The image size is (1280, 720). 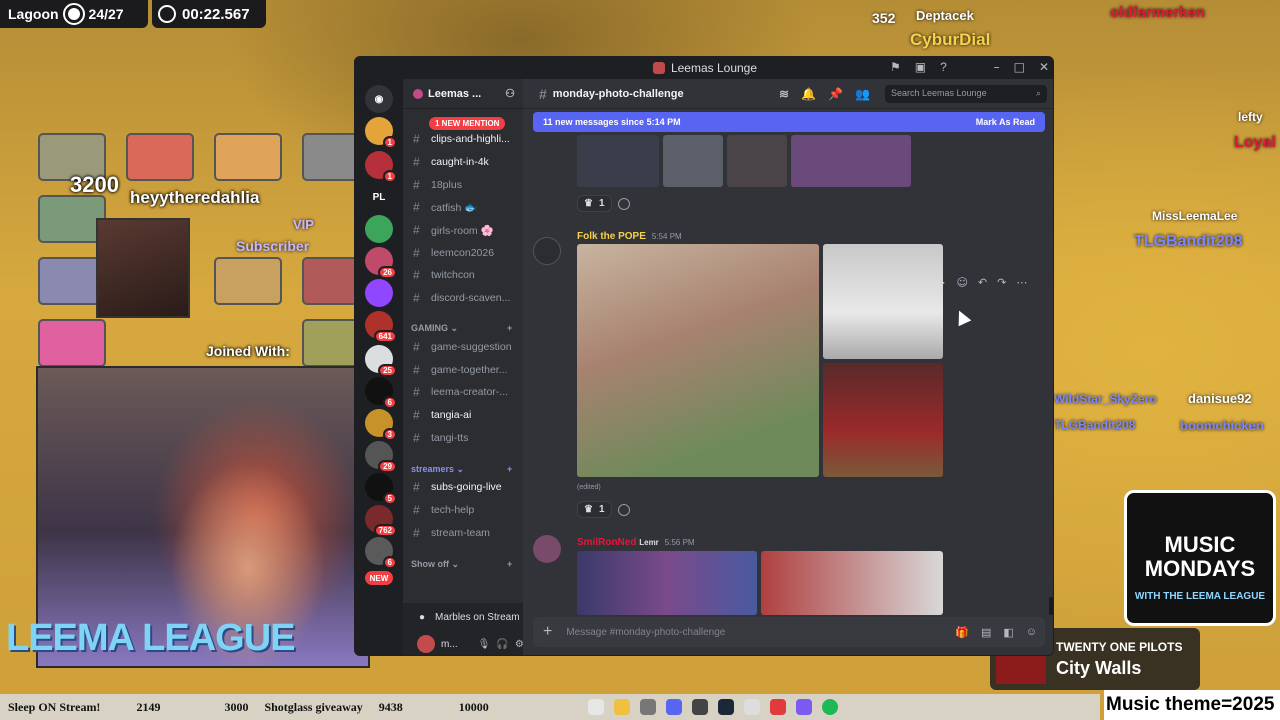 I want to click on attachment-image-family, so click(x=883, y=420).